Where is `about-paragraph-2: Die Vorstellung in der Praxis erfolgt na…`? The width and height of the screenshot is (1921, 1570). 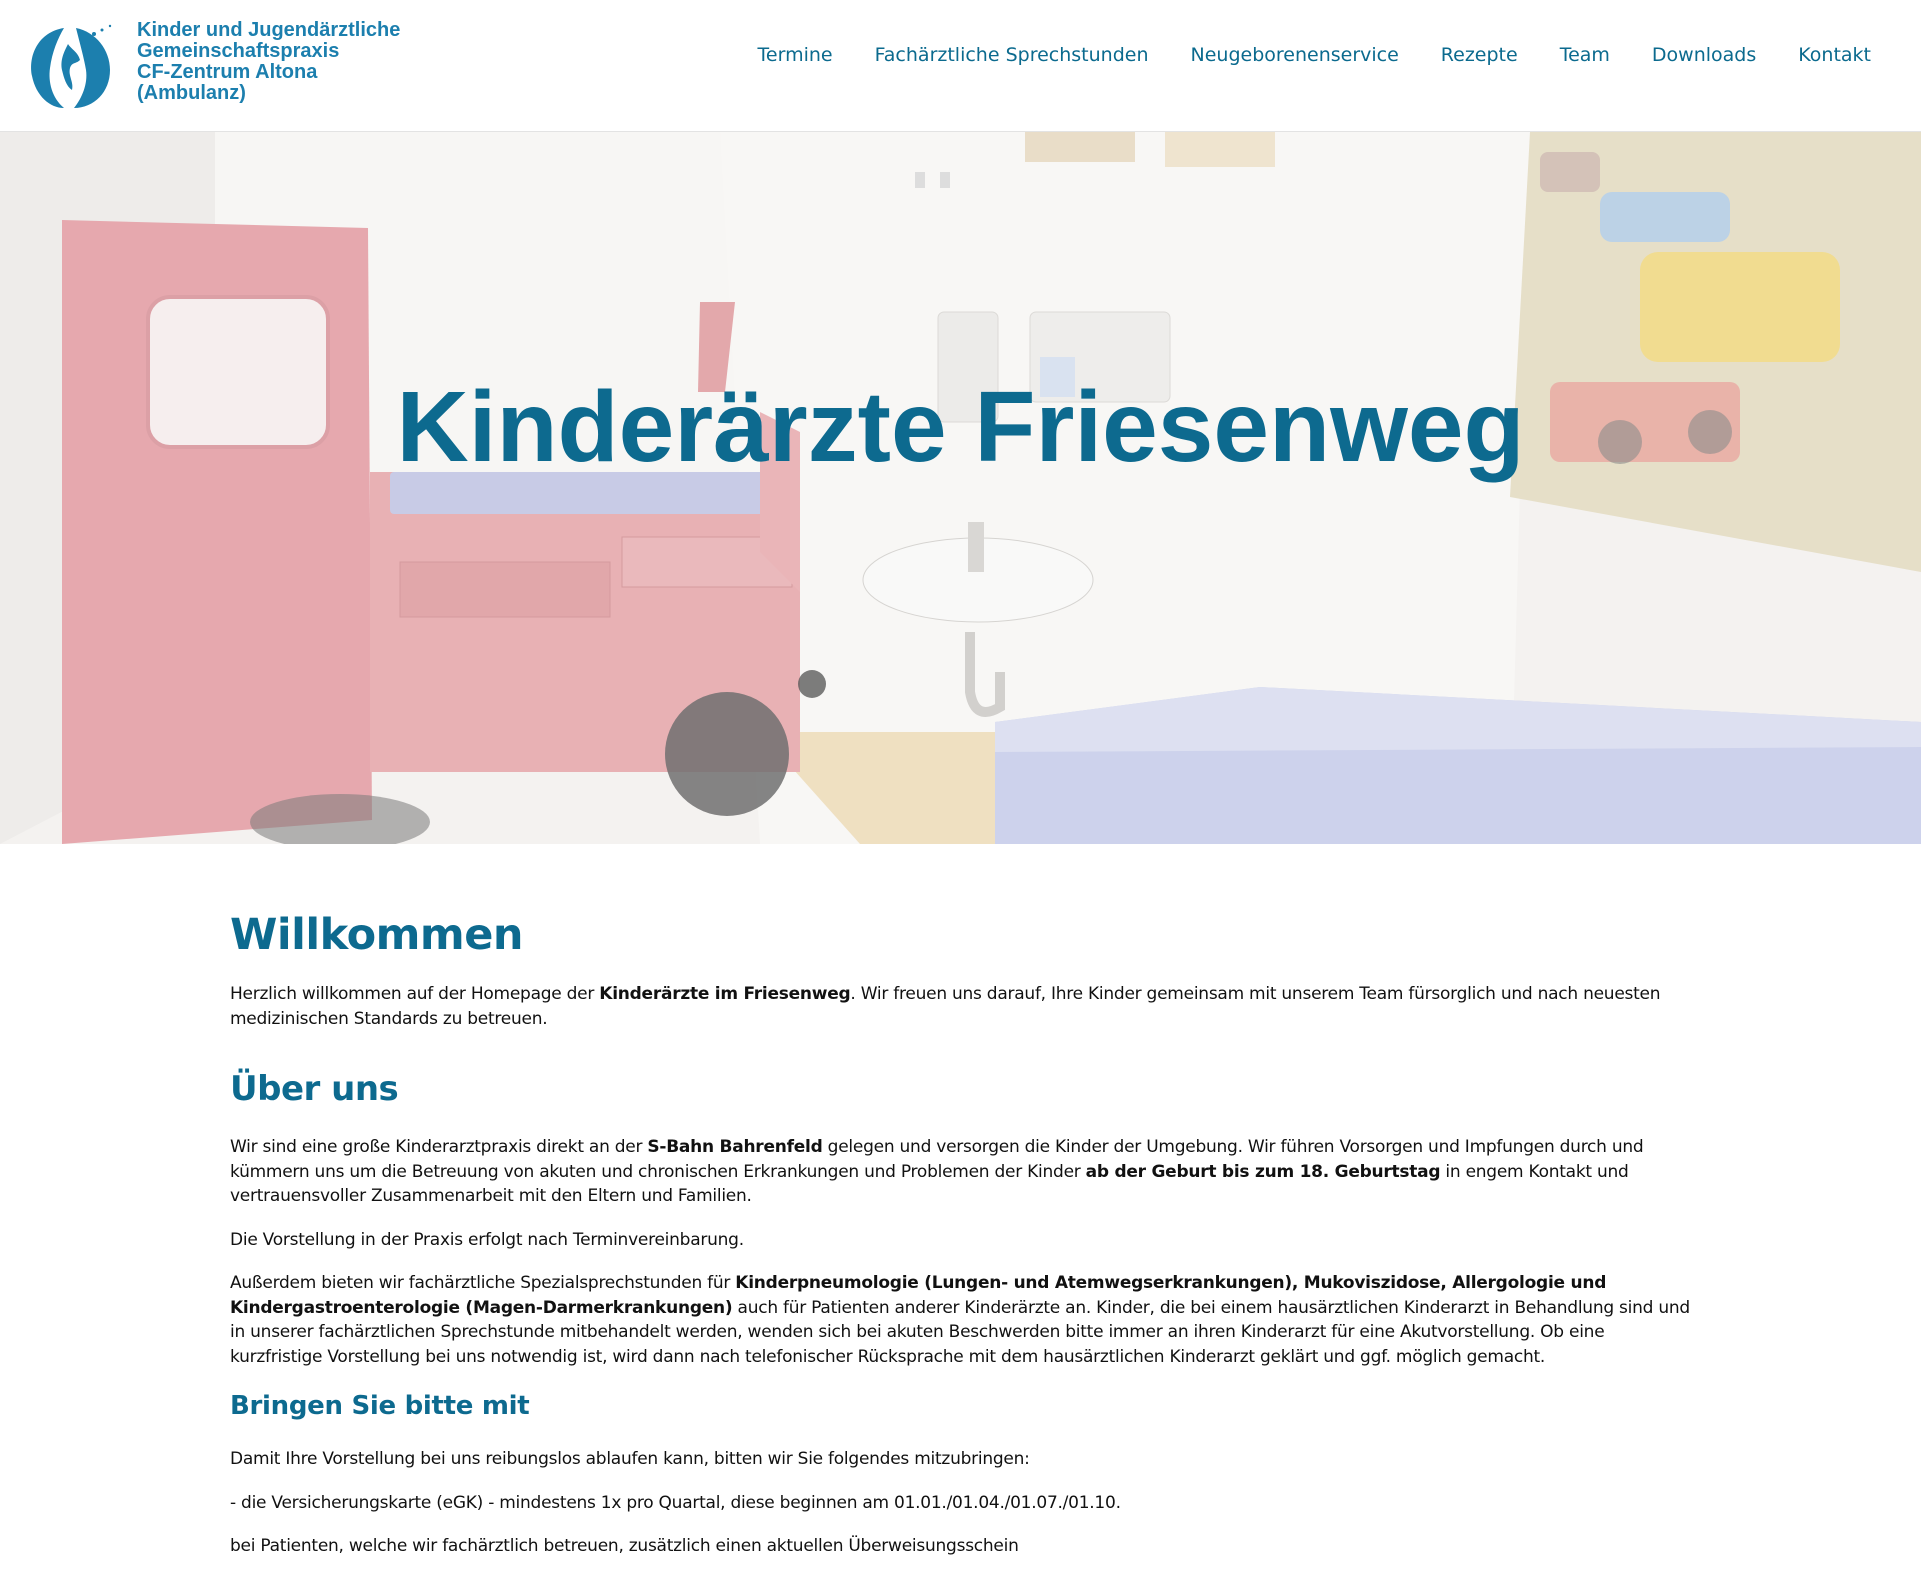 about-paragraph-2: Die Vorstellung in der Praxis erfolgt na… is located at coordinates (487, 1239).